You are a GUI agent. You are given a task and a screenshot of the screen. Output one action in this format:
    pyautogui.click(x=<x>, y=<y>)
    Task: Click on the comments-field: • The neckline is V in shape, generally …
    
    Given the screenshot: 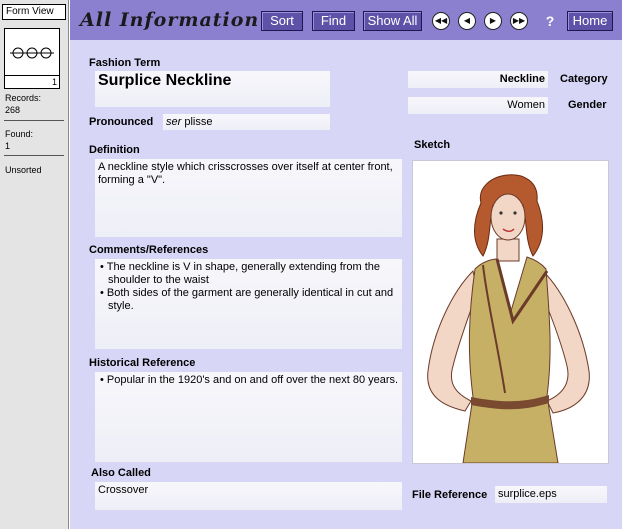 What is the action you would take?
    pyautogui.click(x=248, y=304)
    